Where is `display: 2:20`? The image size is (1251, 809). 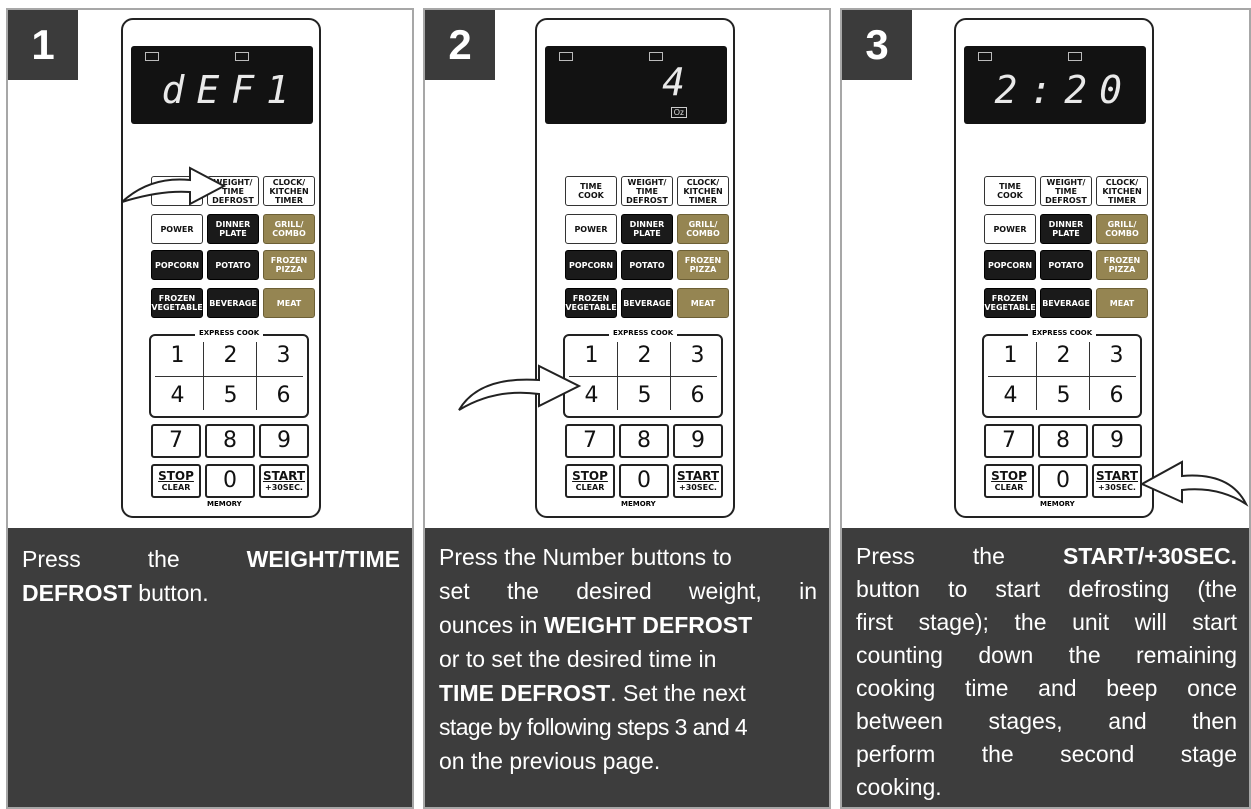
display: 2:20 is located at coordinates (1055, 85).